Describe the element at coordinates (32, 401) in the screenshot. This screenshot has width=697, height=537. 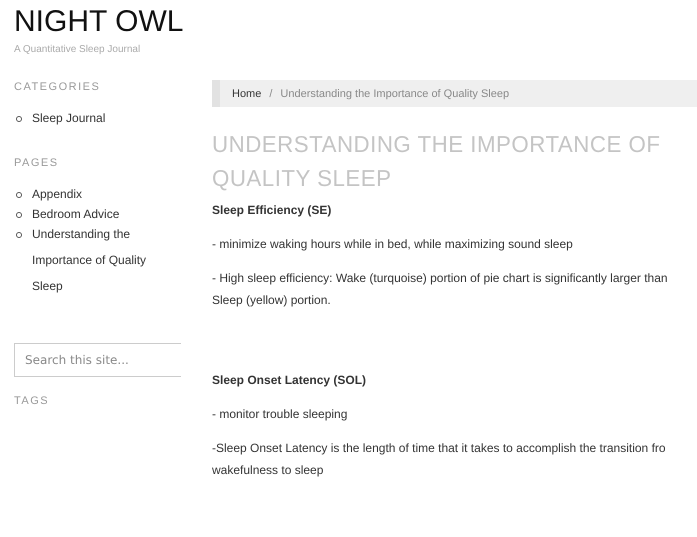
I see `sidebar-heading: TAGS` at that location.